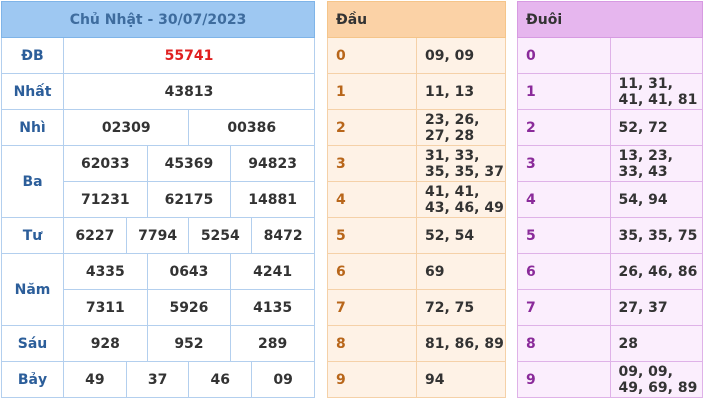 Image resolution: width=704 pixels, height=406 pixels. Describe the element at coordinates (105, 199) in the screenshot. I see `prize-value: 71231` at that location.